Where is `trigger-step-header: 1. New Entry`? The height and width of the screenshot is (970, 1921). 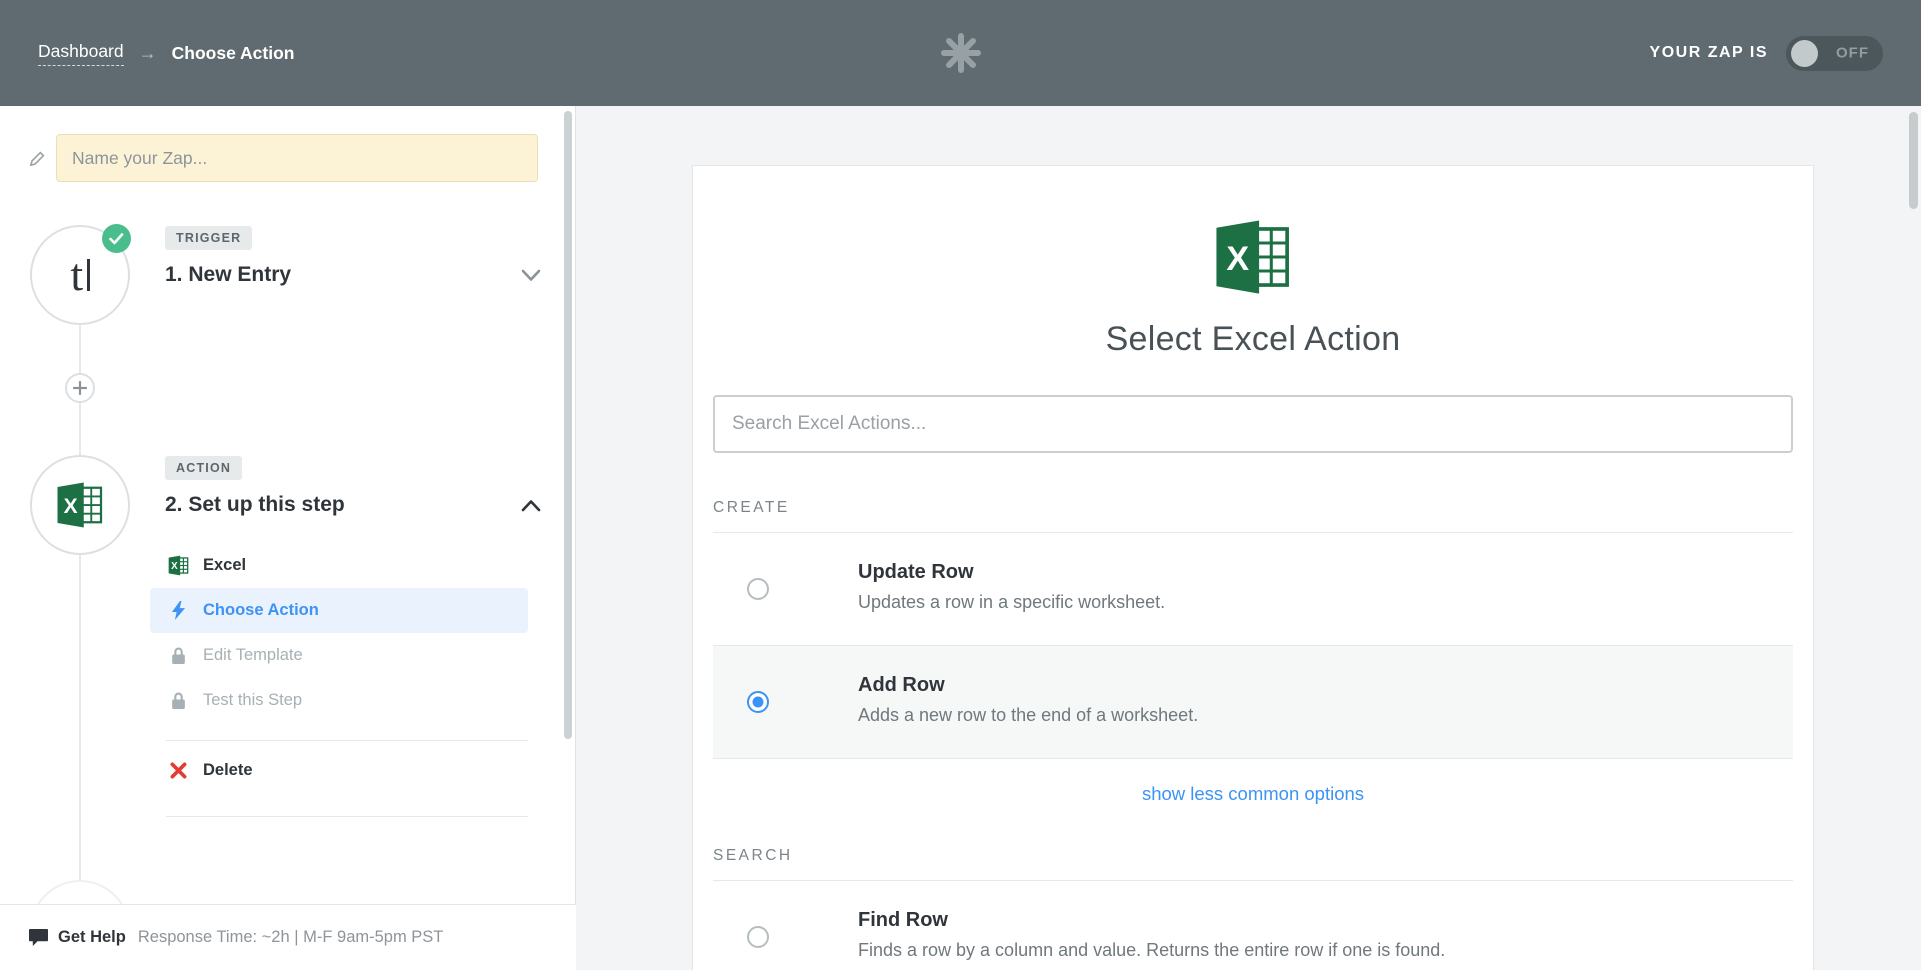 trigger-step-header: 1. New Entry is located at coordinates (353, 275).